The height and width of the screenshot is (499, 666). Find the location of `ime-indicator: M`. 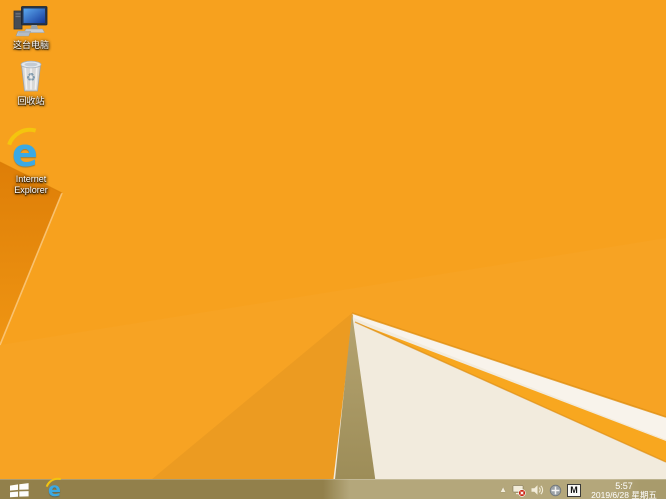

ime-indicator: M is located at coordinates (574, 490).